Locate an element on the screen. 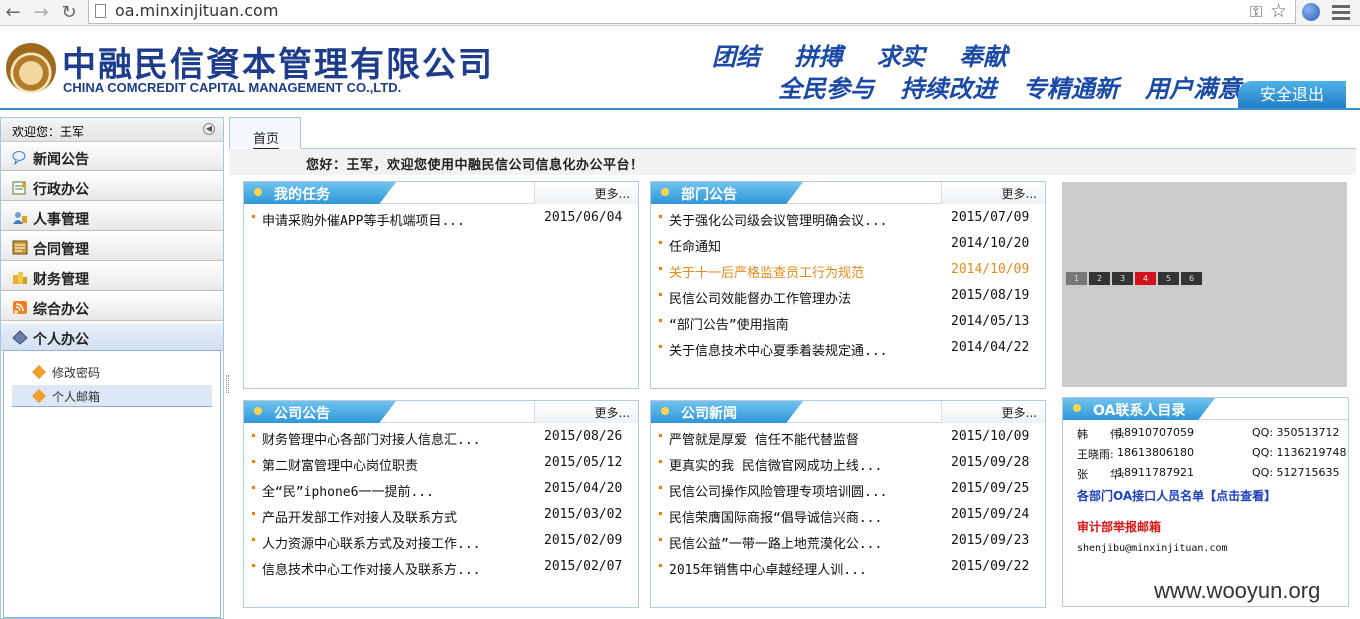 The width and height of the screenshot is (1360, 619). collapse-icon: ◀ is located at coordinates (209, 129).